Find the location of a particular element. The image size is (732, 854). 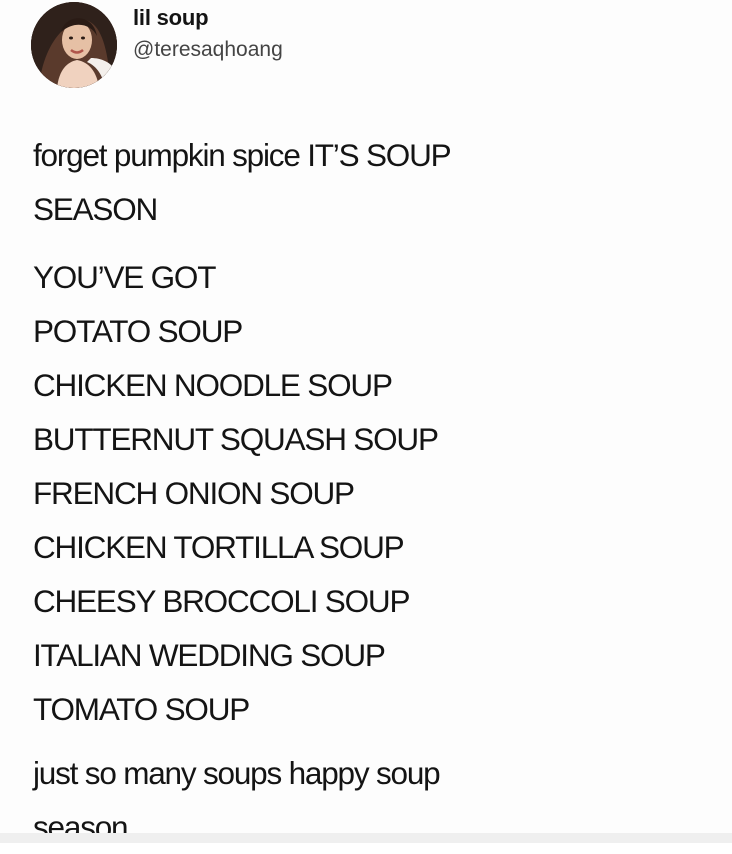

list-line: FRENCH ONION SOUP is located at coordinates (194, 493).